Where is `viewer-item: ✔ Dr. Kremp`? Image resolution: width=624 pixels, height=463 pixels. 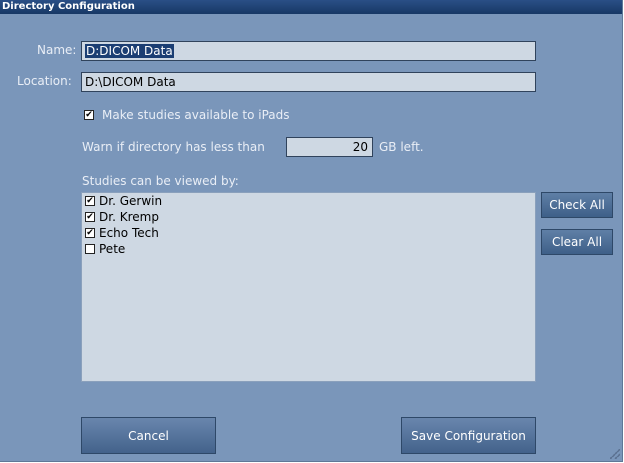
viewer-item: ✔ Dr. Kremp is located at coordinates (308, 217).